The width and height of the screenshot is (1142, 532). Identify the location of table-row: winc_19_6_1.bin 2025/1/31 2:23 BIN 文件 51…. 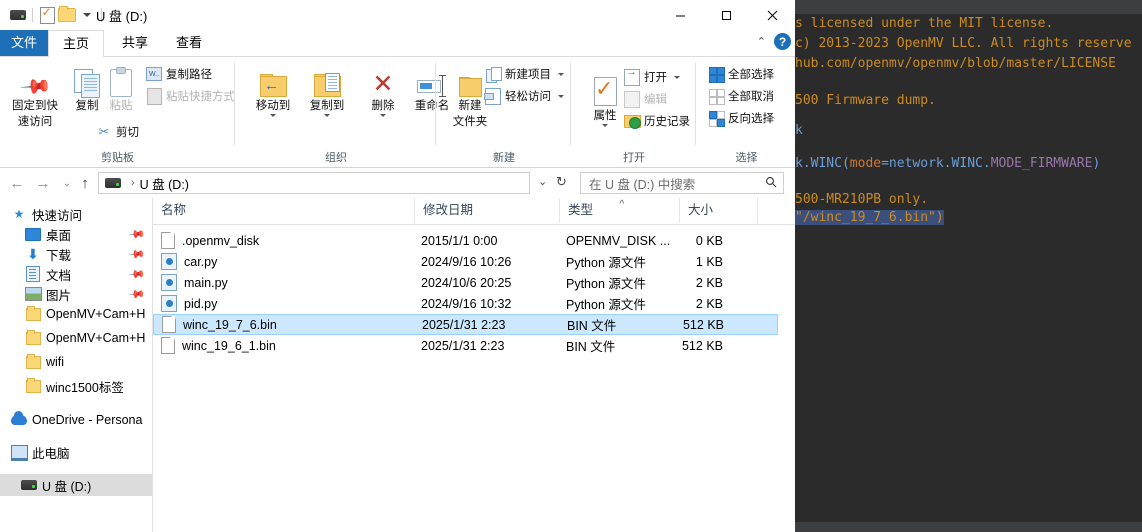
(474, 345).